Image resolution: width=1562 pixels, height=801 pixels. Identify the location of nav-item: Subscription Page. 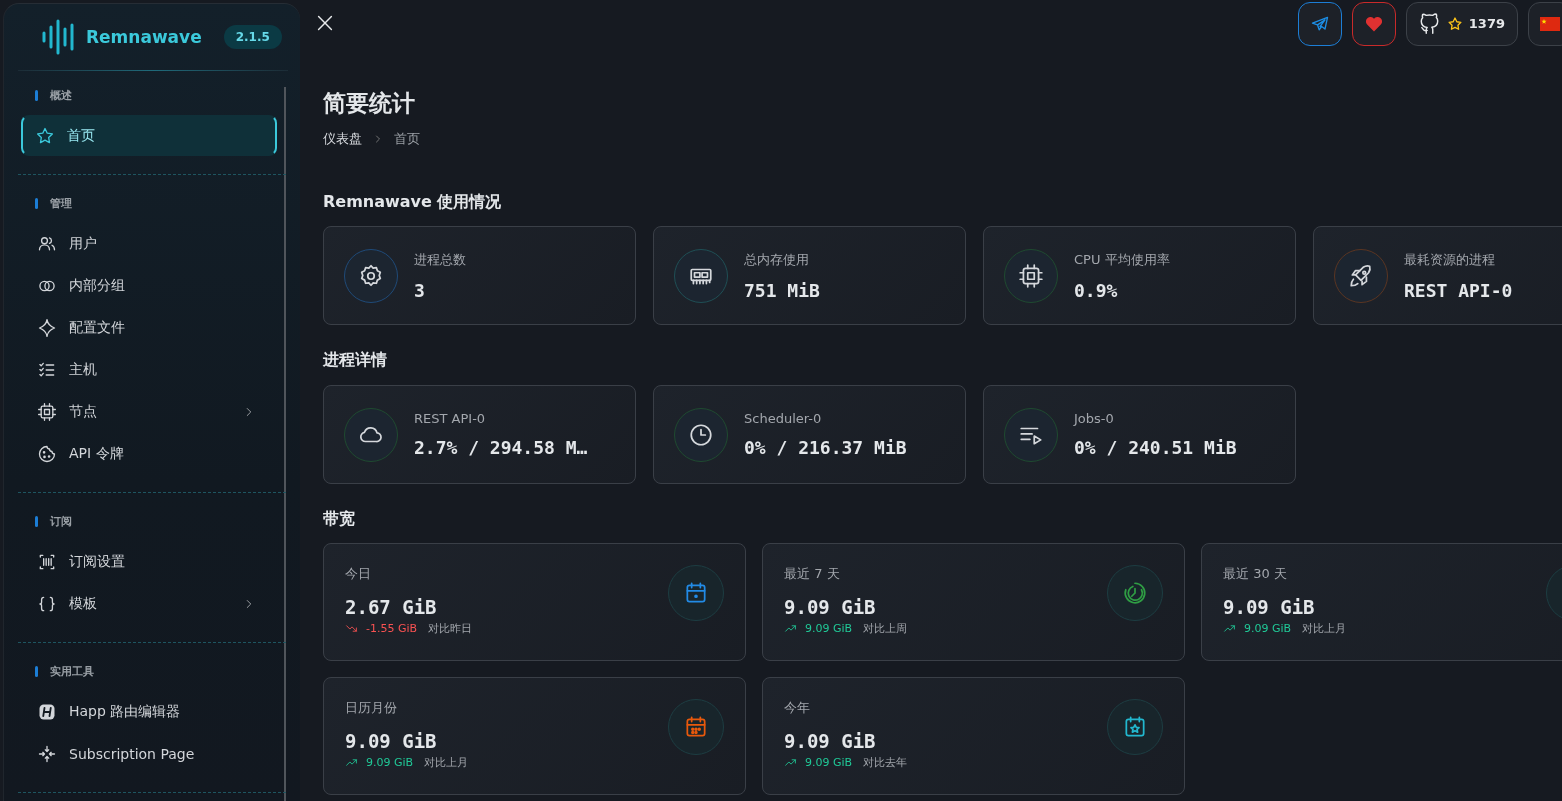
(146, 753).